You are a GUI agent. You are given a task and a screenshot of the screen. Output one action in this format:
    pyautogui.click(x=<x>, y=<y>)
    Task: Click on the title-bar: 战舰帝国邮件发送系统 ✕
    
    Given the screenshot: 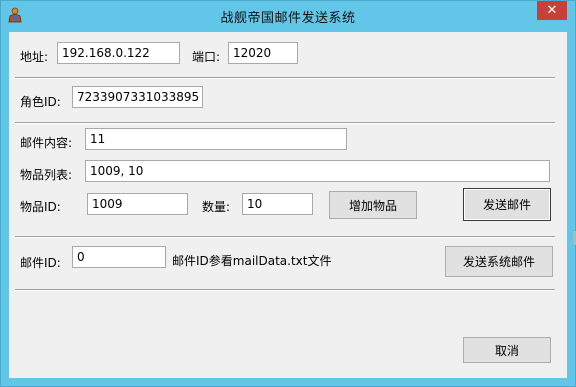 What is the action you would take?
    pyautogui.click(x=288, y=16)
    